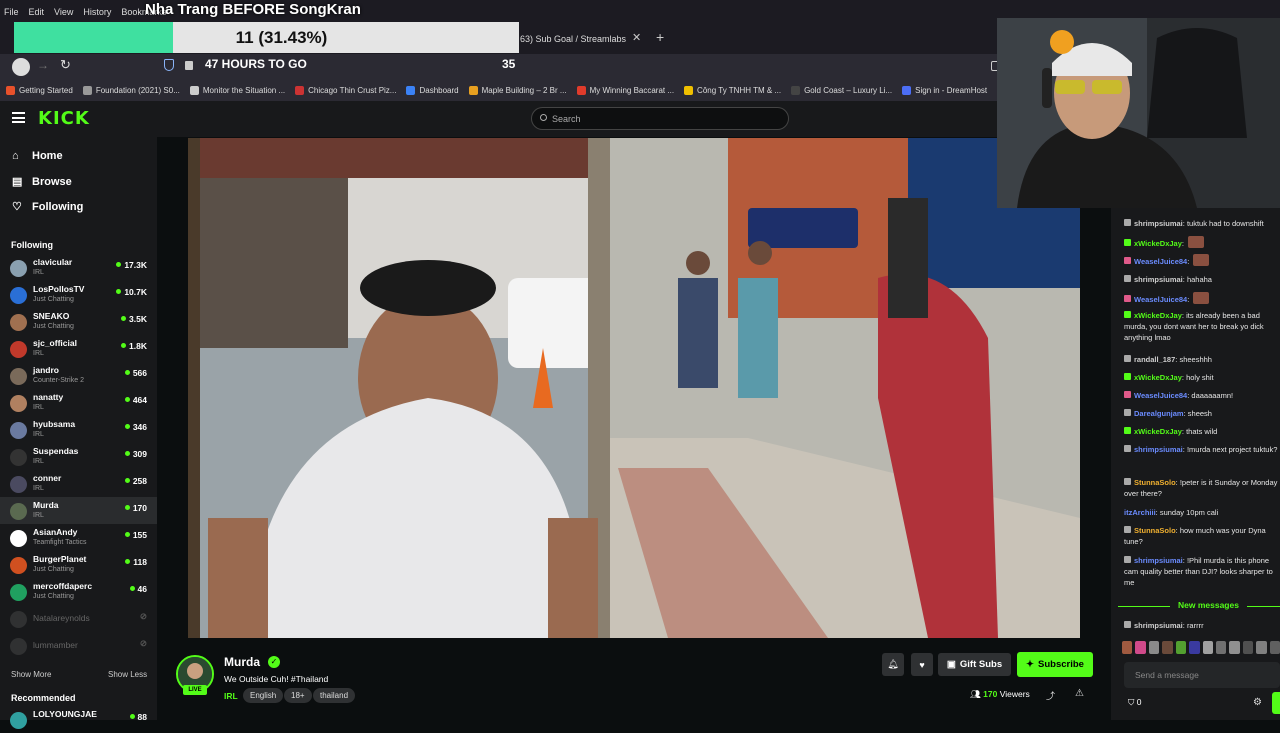 The image size is (1280, 733). Describe the element at coordinates (1134, 702) in the screenshot. I see `channel-points: ⛉ 0` at that location.